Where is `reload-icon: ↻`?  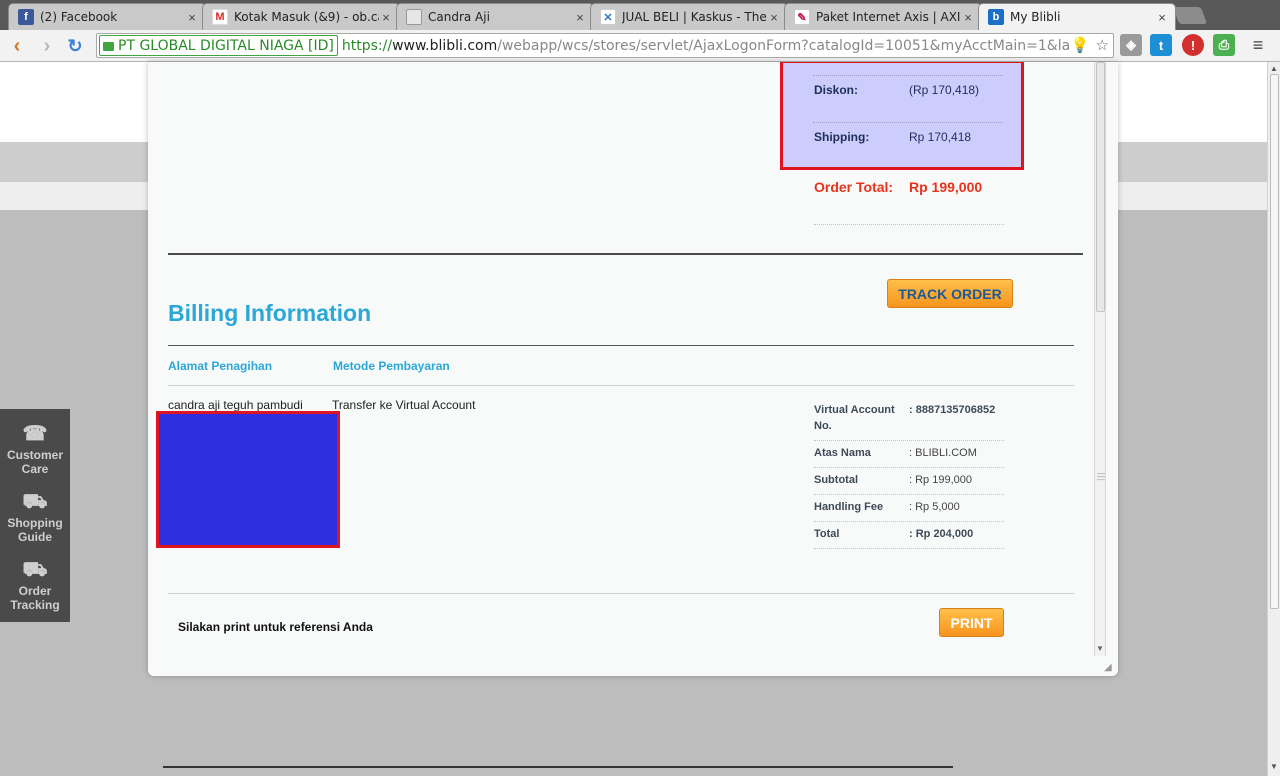
reload-icon: ↻ is located at coordinates (75, 46).